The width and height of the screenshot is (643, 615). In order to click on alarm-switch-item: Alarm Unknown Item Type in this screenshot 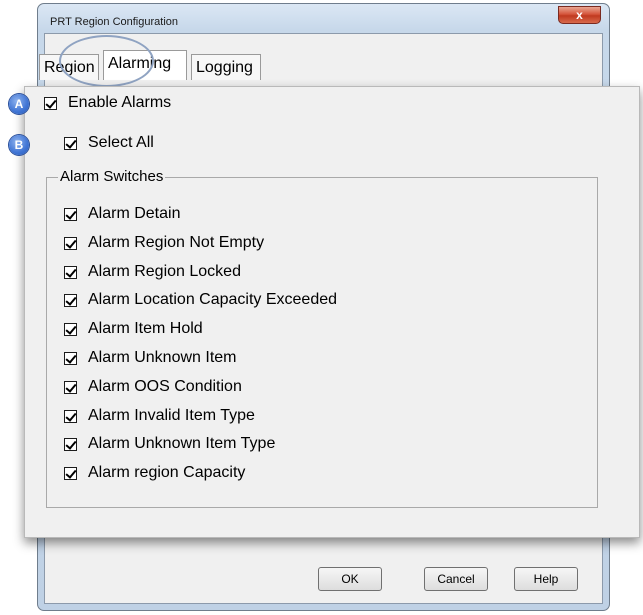, I will do `click(169, 444)`.